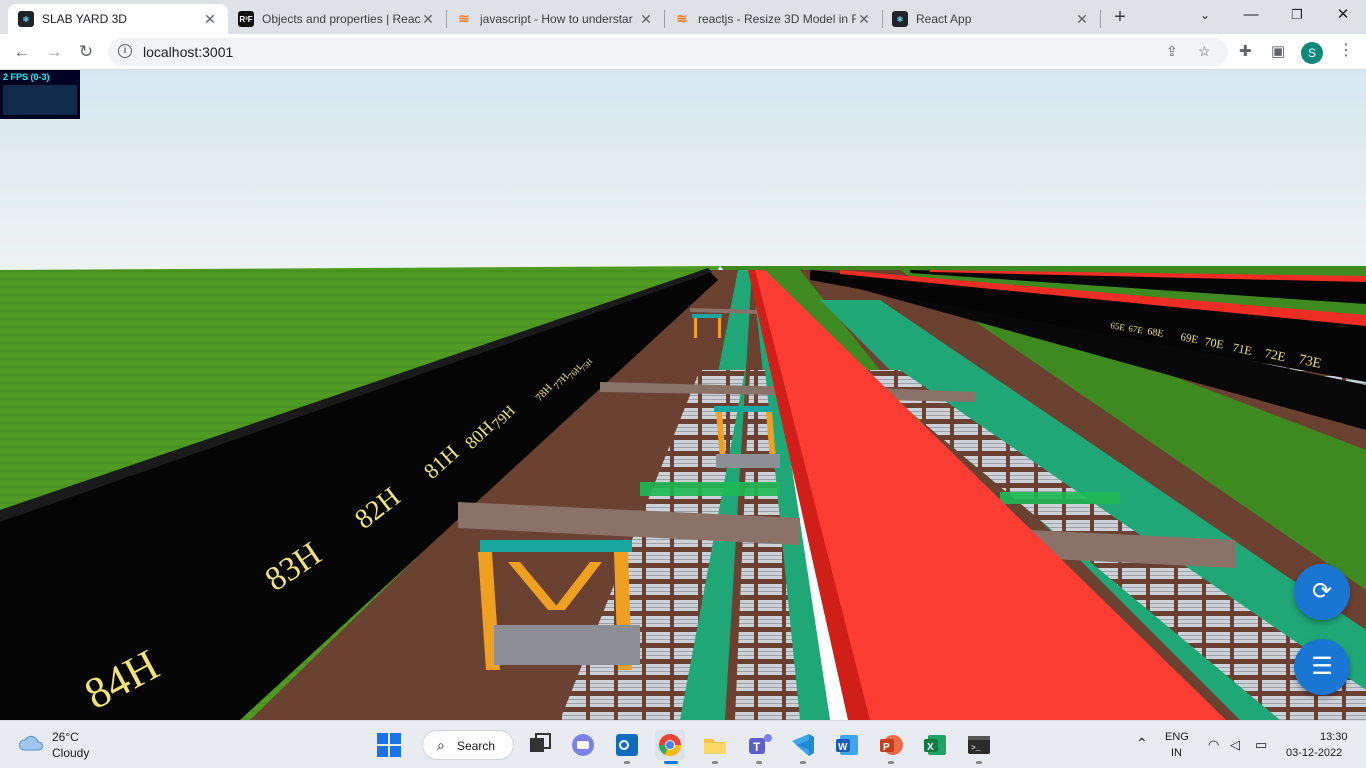  I want to click on powerpoint-button: P, so click(891, 745).